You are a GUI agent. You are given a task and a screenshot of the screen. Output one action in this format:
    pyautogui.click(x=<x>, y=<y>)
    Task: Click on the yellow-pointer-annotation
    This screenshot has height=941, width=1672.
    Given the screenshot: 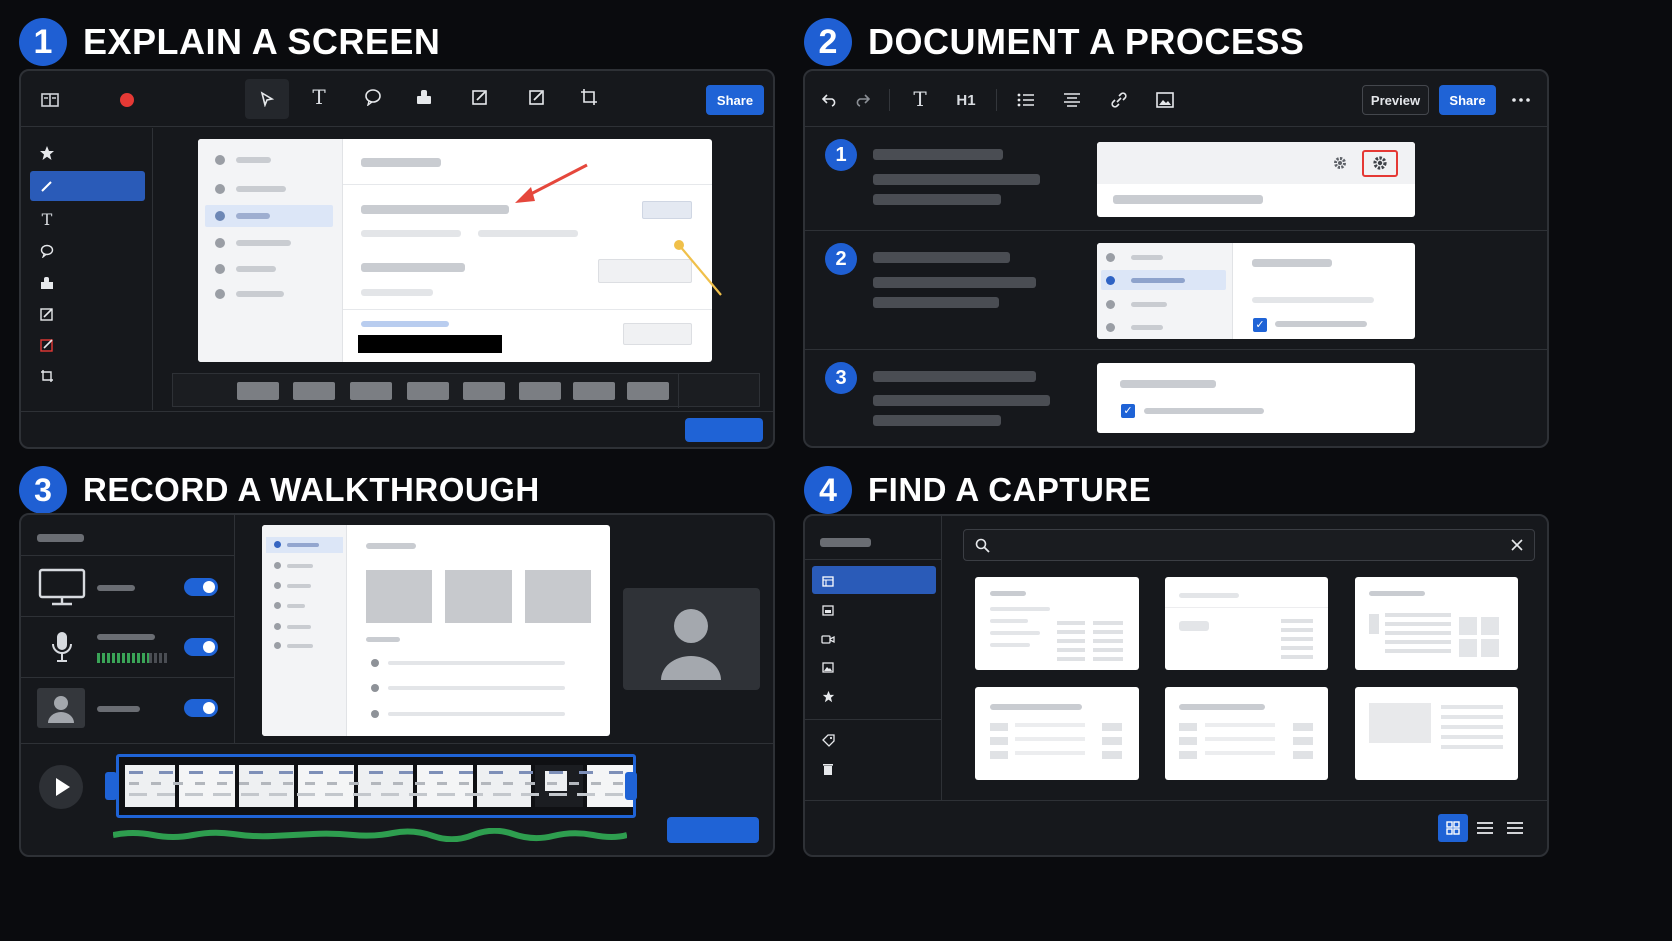 What is the action you would take?
    pyautogui.click(x=701, y=270)
    